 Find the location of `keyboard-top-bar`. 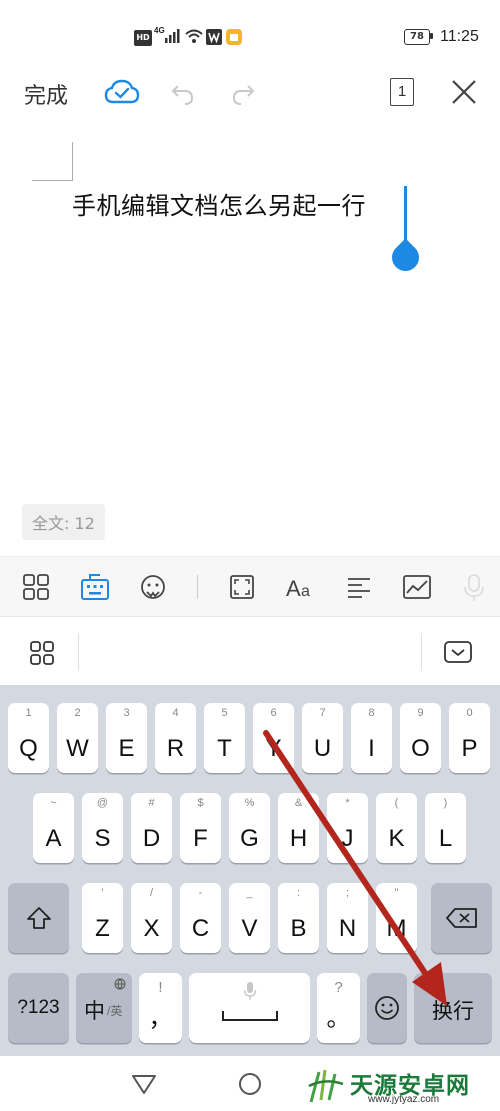

keyboard-top-bar is located at coordinates (250, 651).